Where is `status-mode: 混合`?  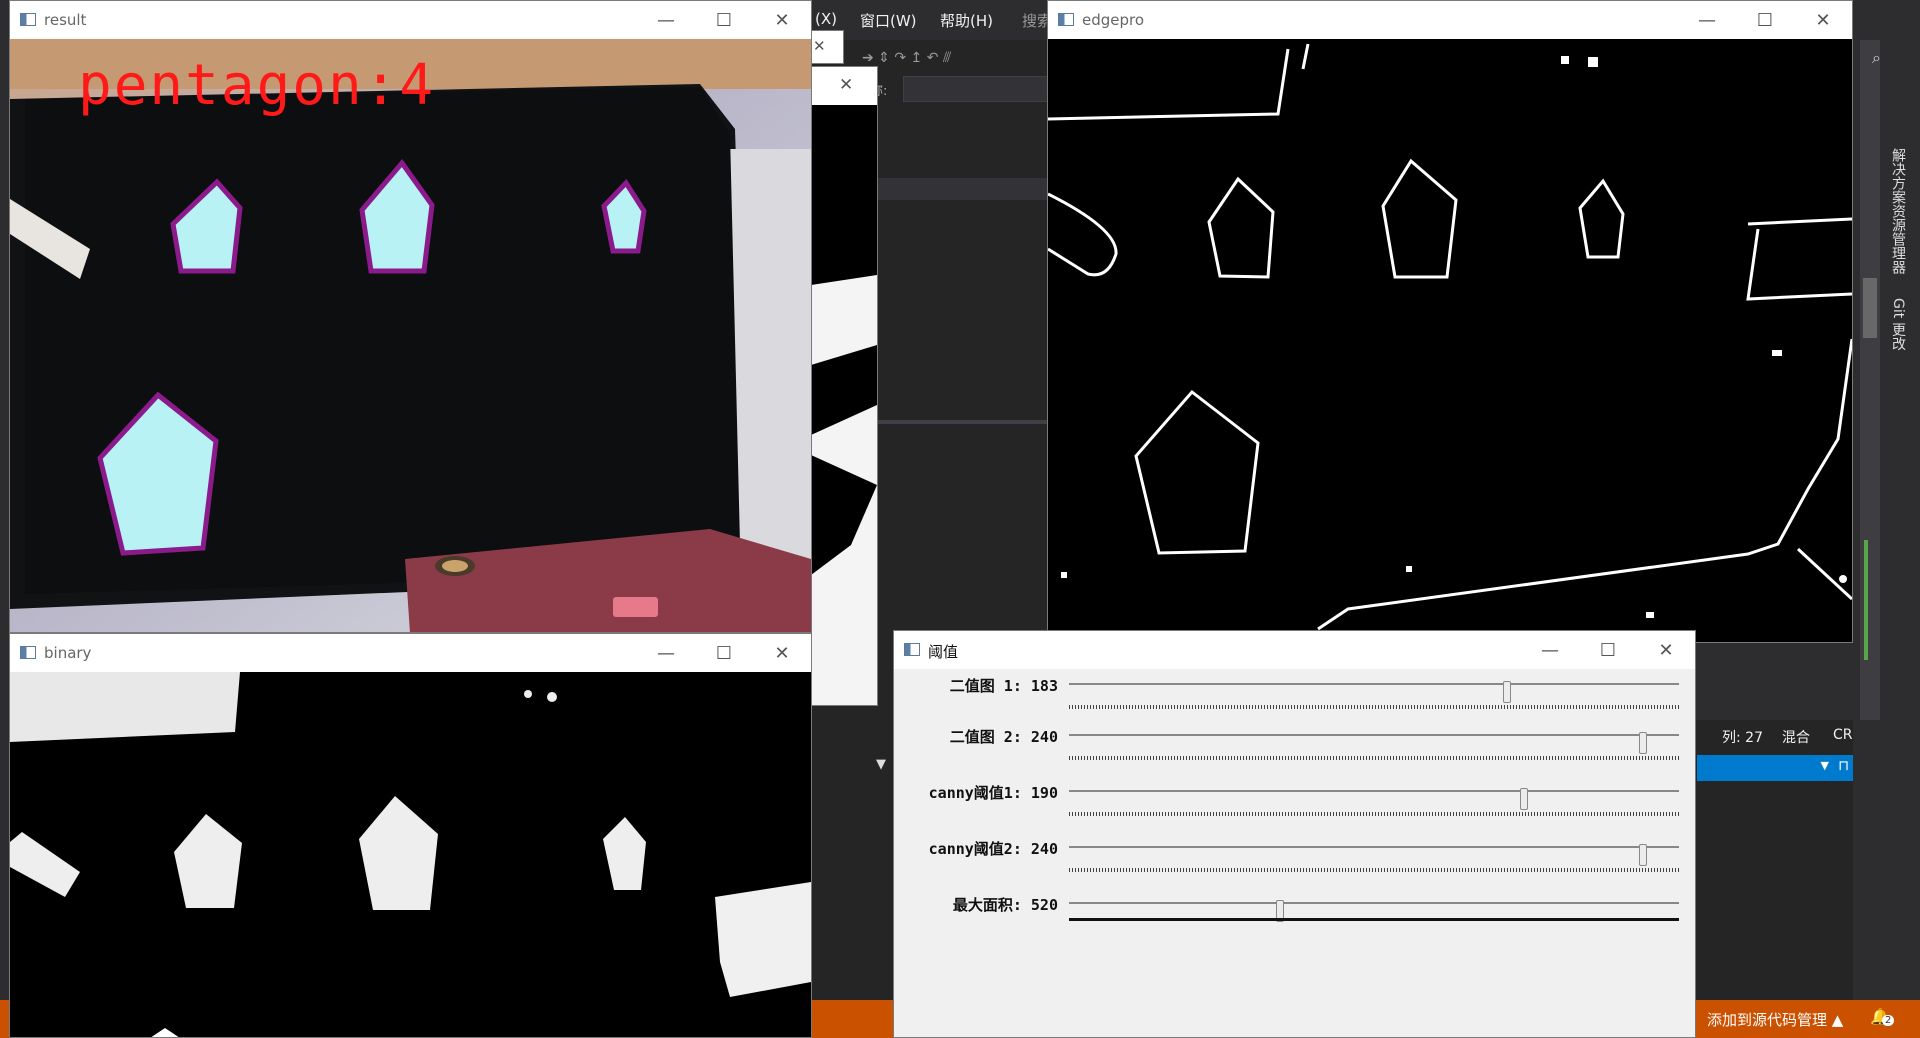 status-mode: 混合 is located at coordinates (1796, 738).